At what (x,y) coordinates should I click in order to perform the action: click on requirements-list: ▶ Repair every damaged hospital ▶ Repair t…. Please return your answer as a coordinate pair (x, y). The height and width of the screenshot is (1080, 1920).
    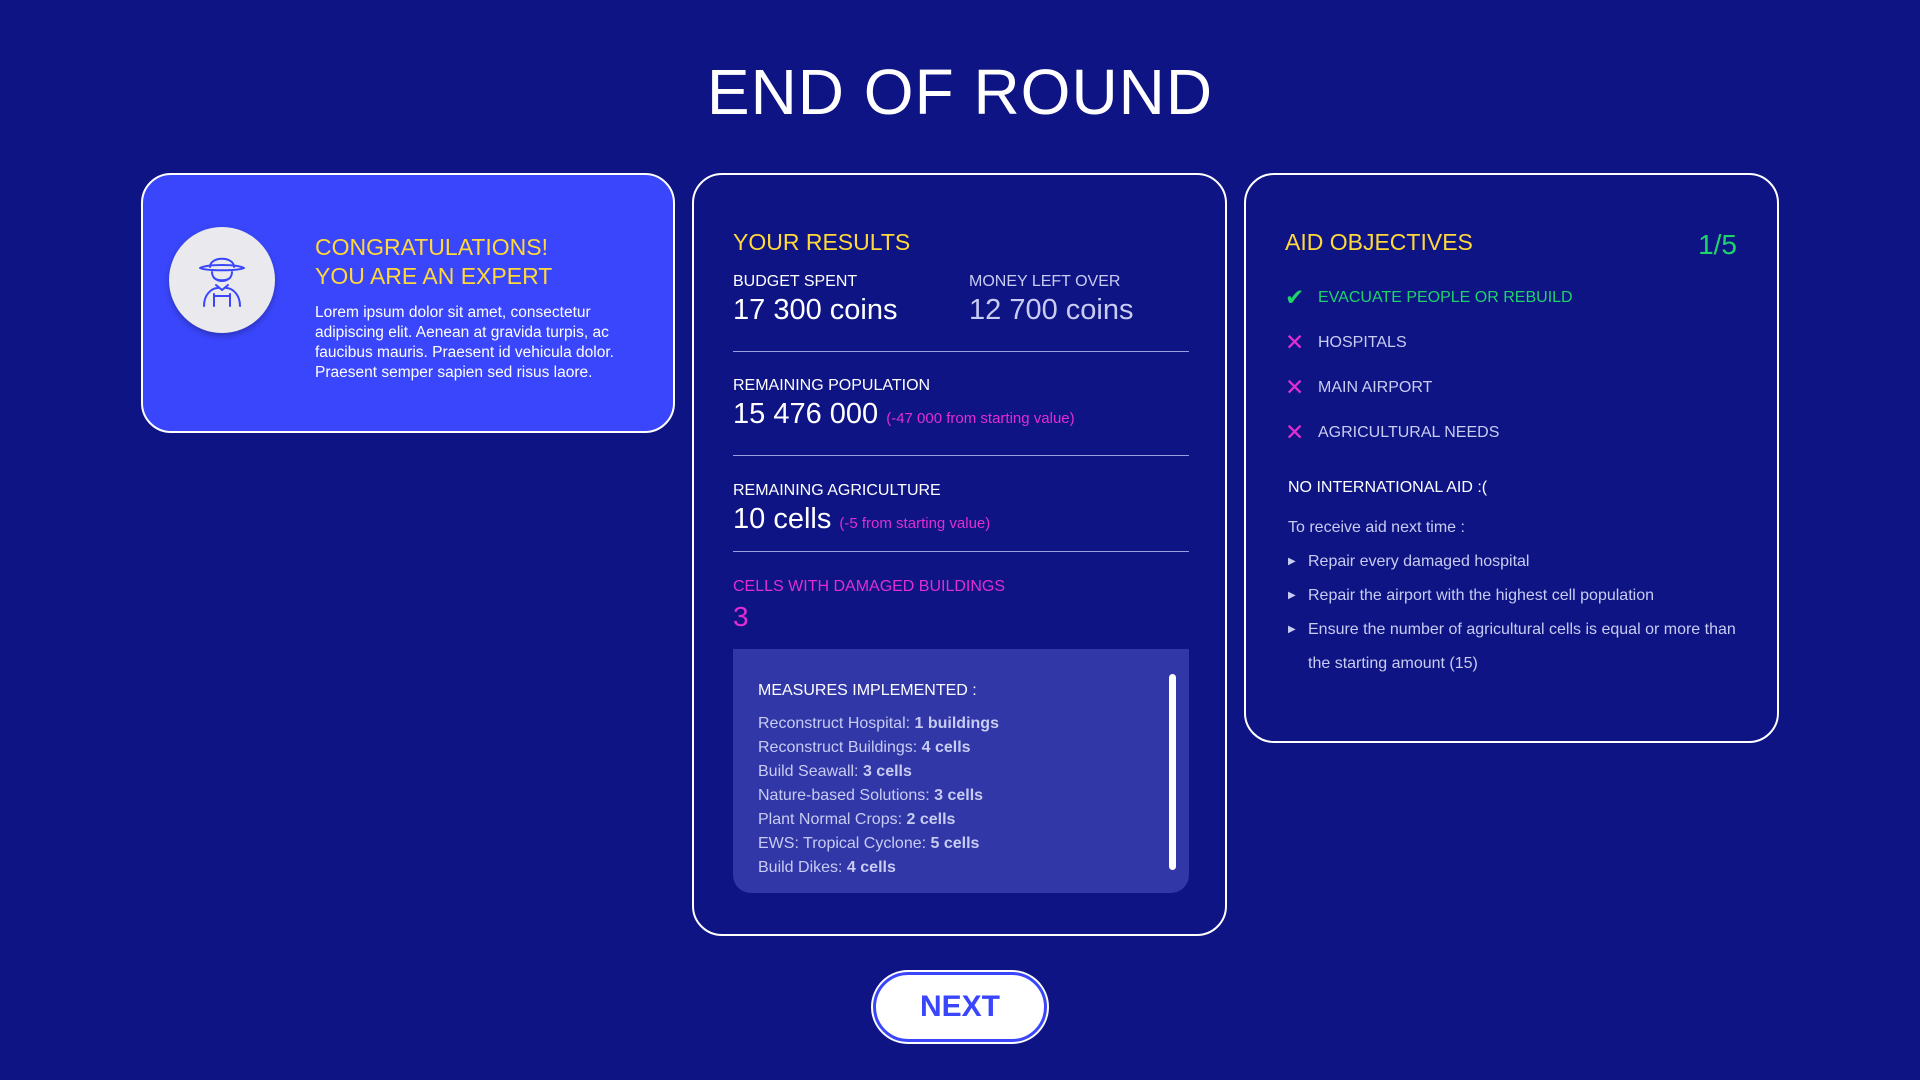
    Looking at the image, I should click on (1518, 613).